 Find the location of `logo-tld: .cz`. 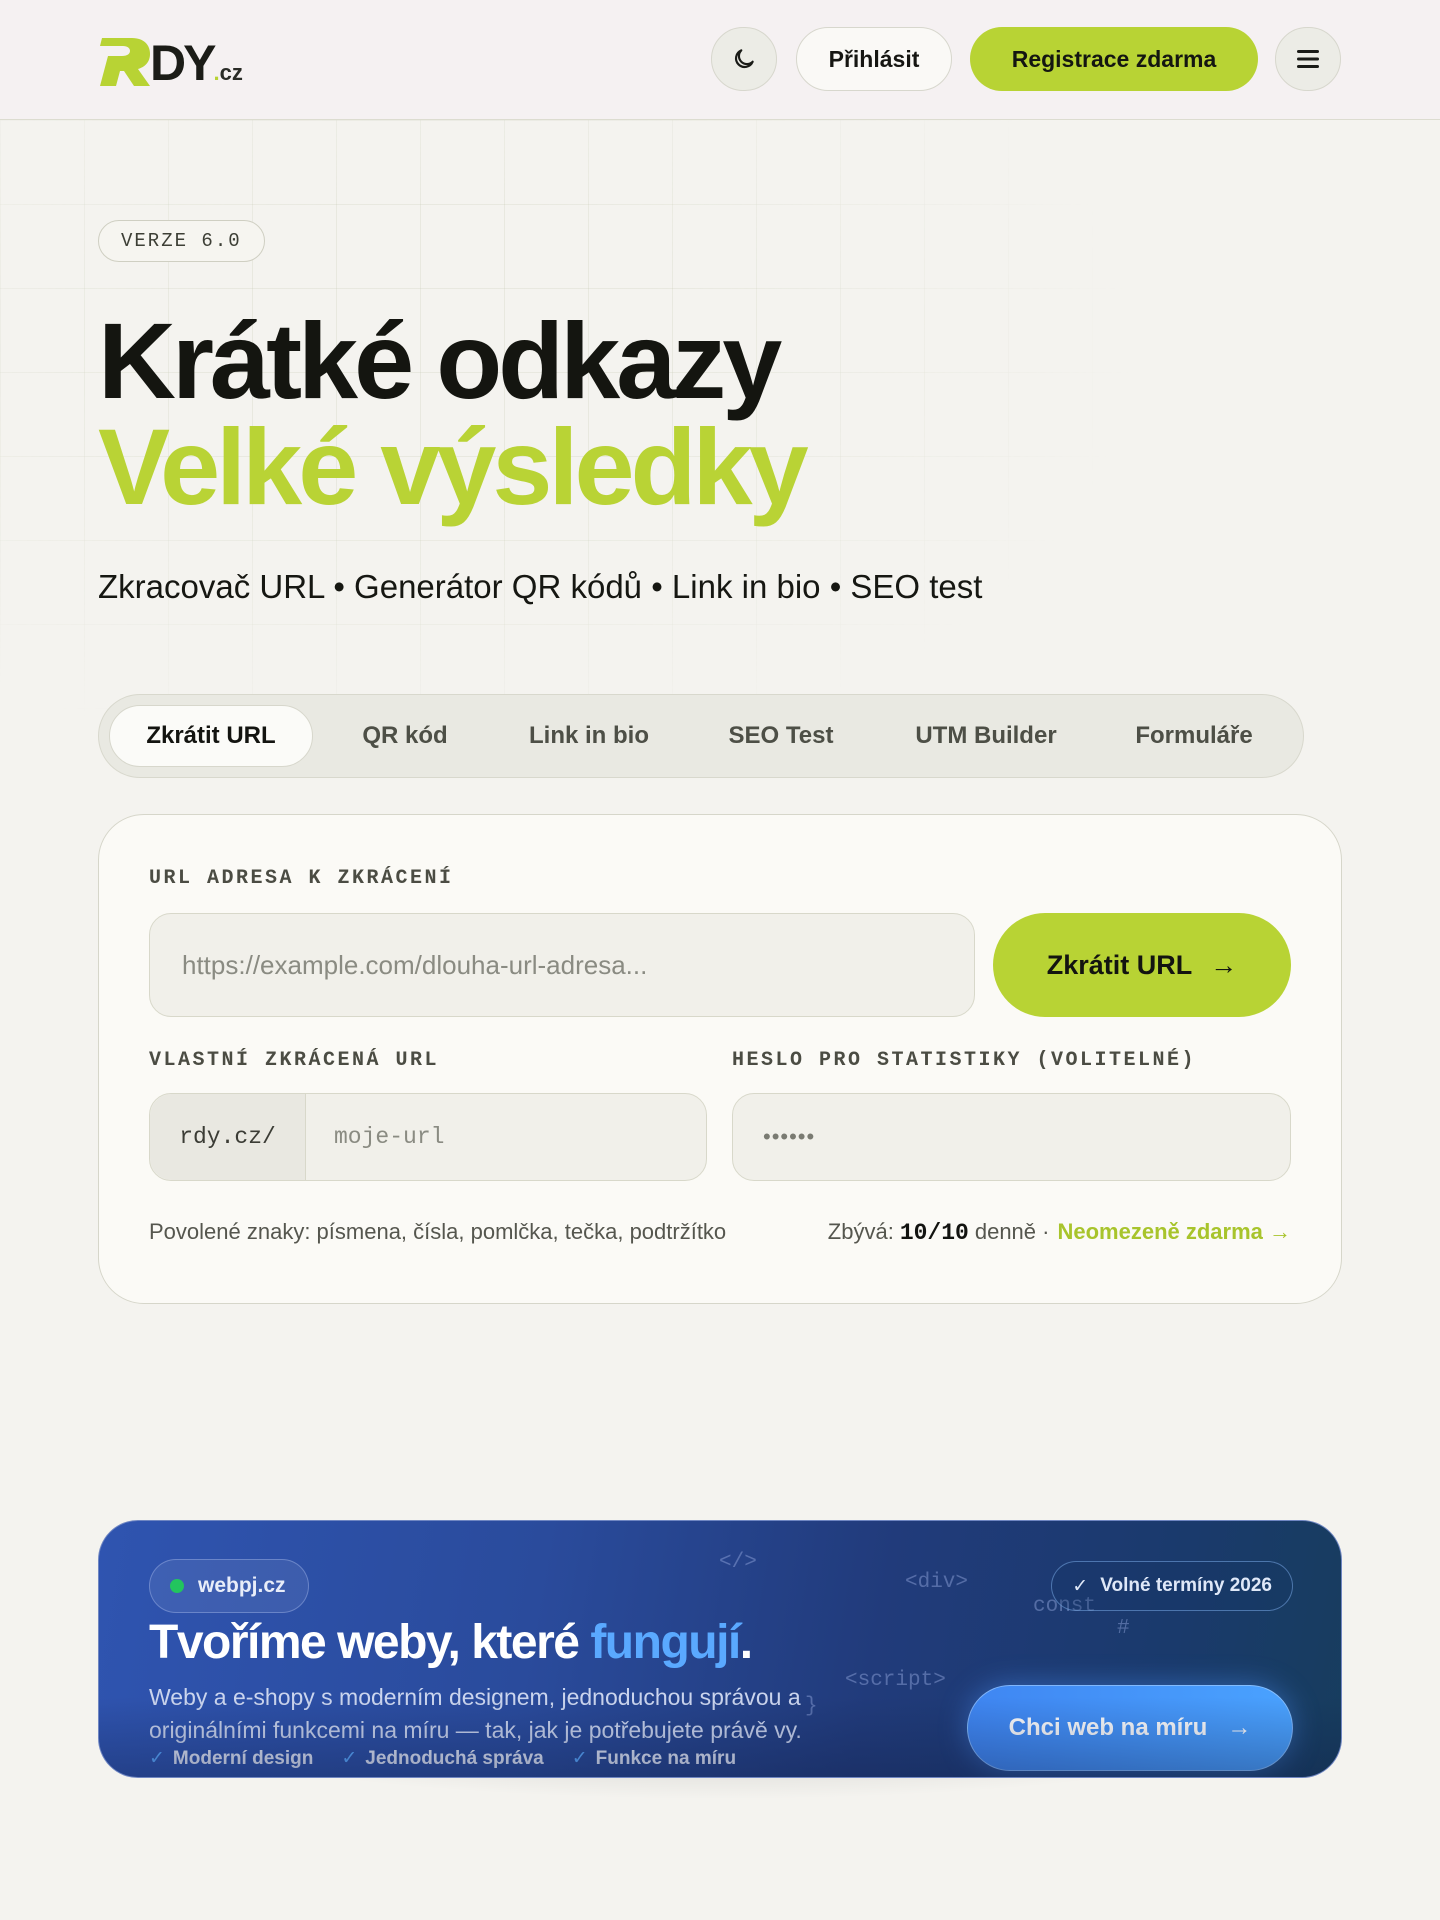

logo-tld: .cz is located at coordinates (228, 72).